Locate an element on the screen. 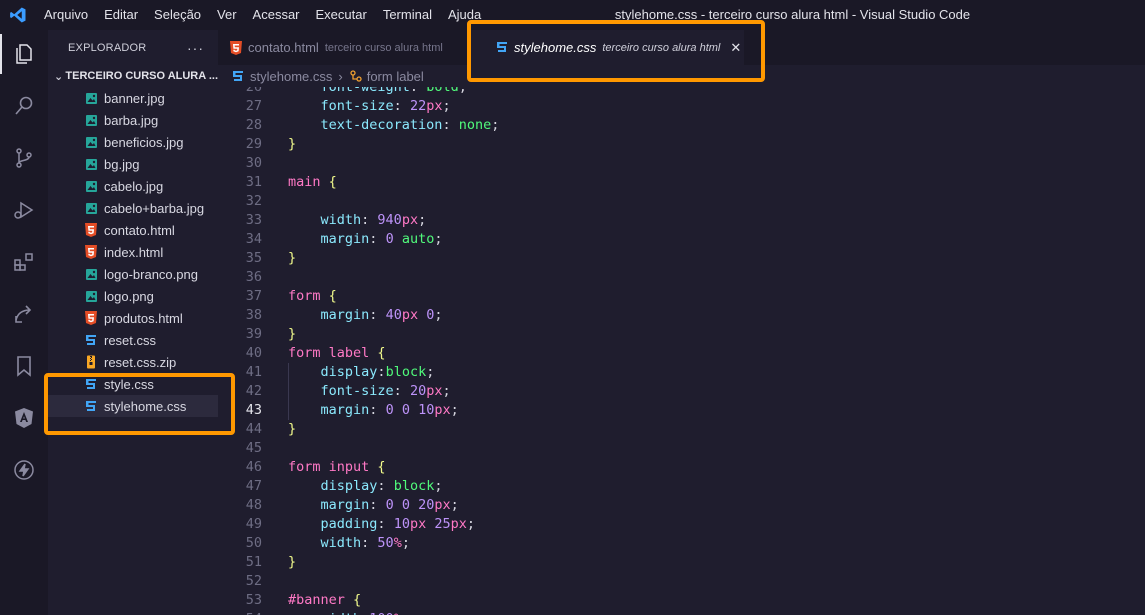 Image resolution: width=1145 pixels, height=615 pixels. file-item: logo-branco.png is located at coordinates (133, 274).